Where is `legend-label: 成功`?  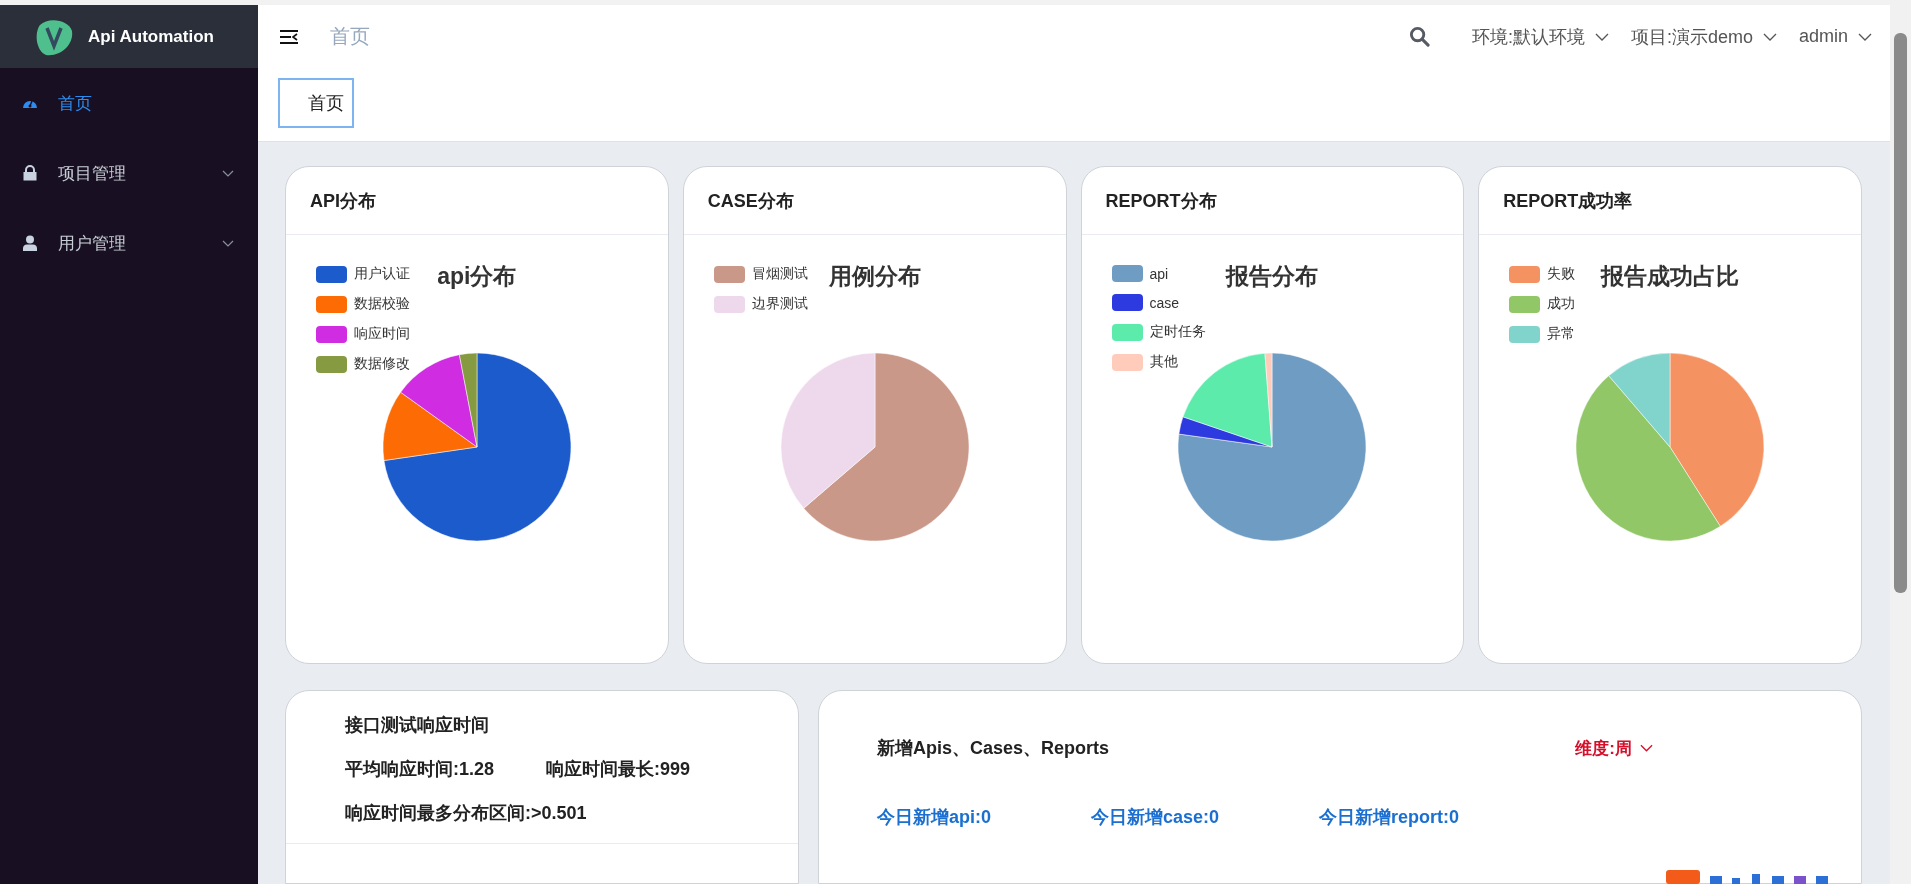
legend-label: 成功 is located at coordinates (1561, 304).